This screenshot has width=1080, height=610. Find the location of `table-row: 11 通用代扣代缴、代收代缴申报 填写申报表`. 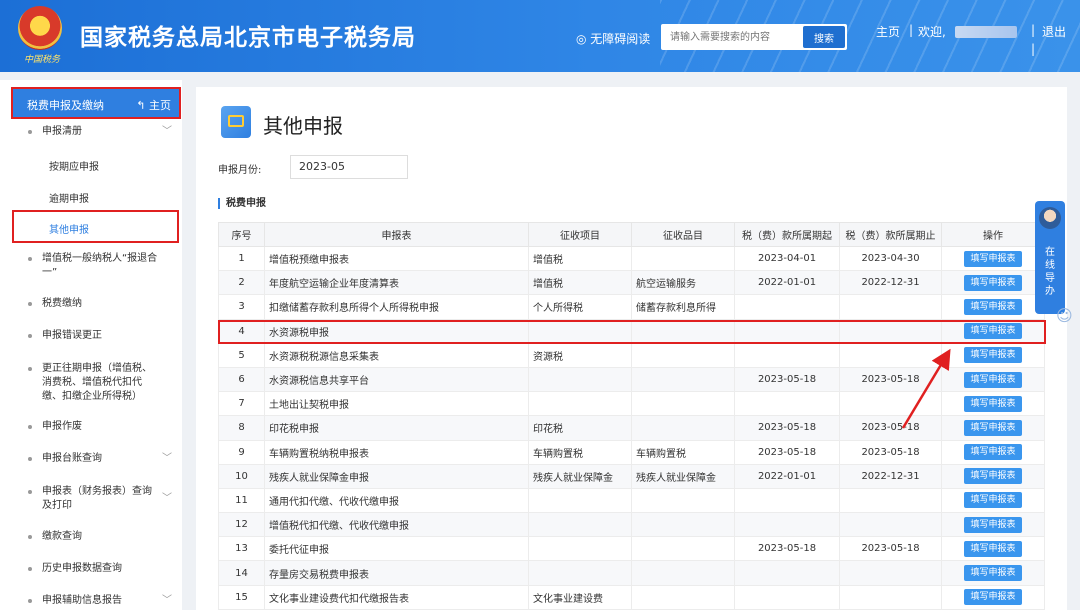

table-row: 11 通用代扣代缴、代收代缴申报 填写申报表 is located at coordinates (631, 500).